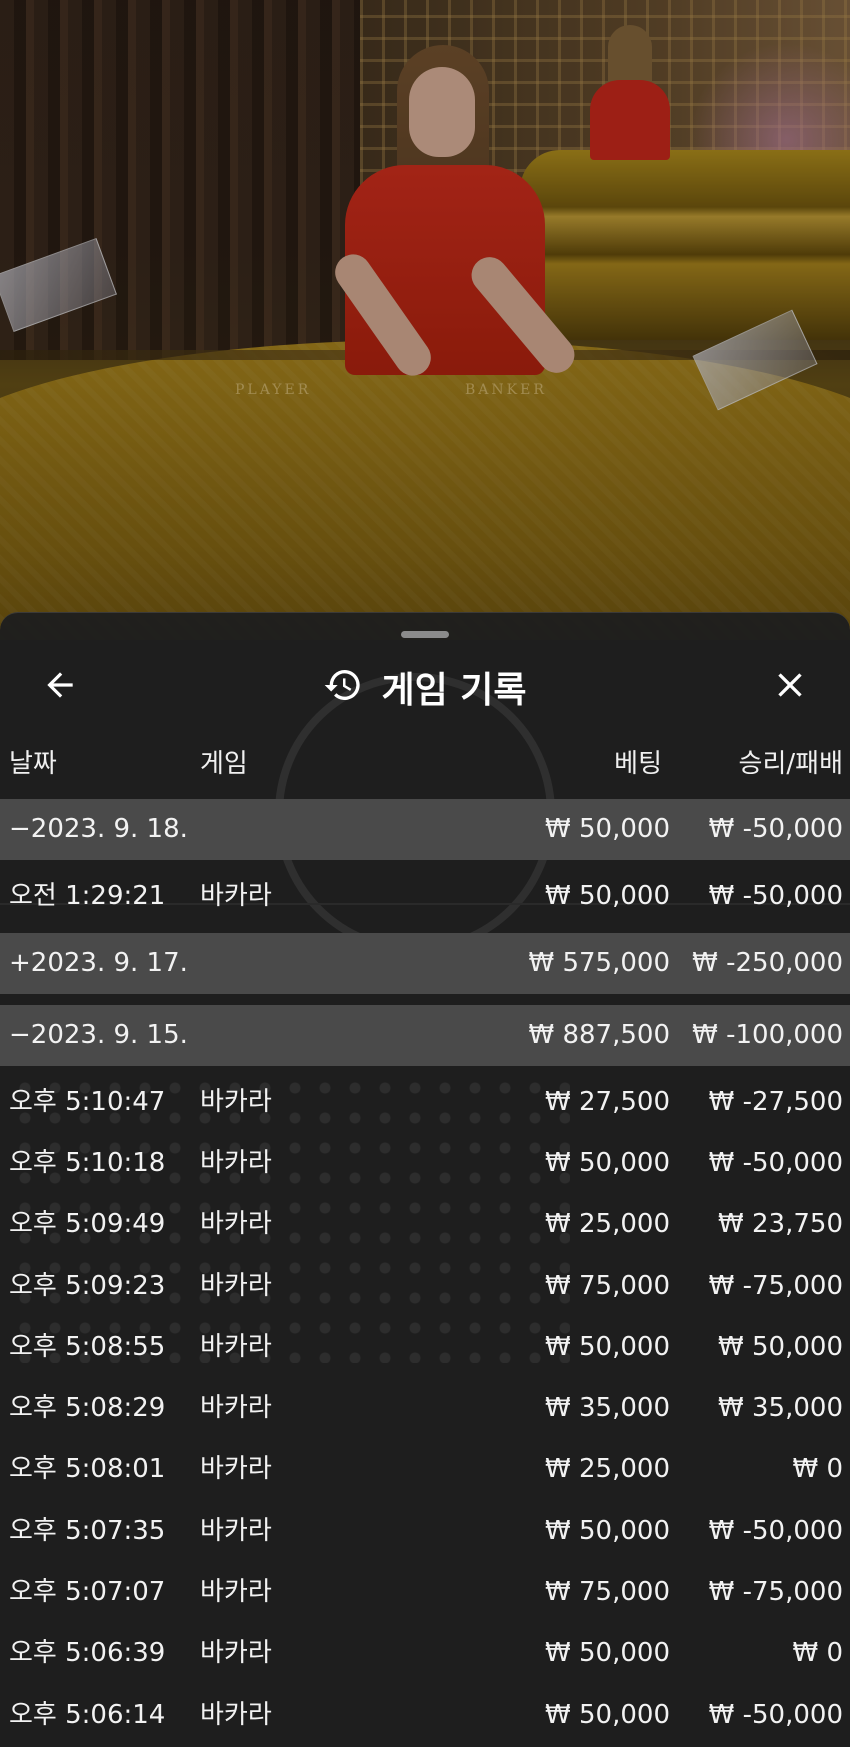  What do you see at coordinates (87, 1592) in the screenshot?
I see `row-date: 오후 5:07:07` at bounding box center [87, 1592].